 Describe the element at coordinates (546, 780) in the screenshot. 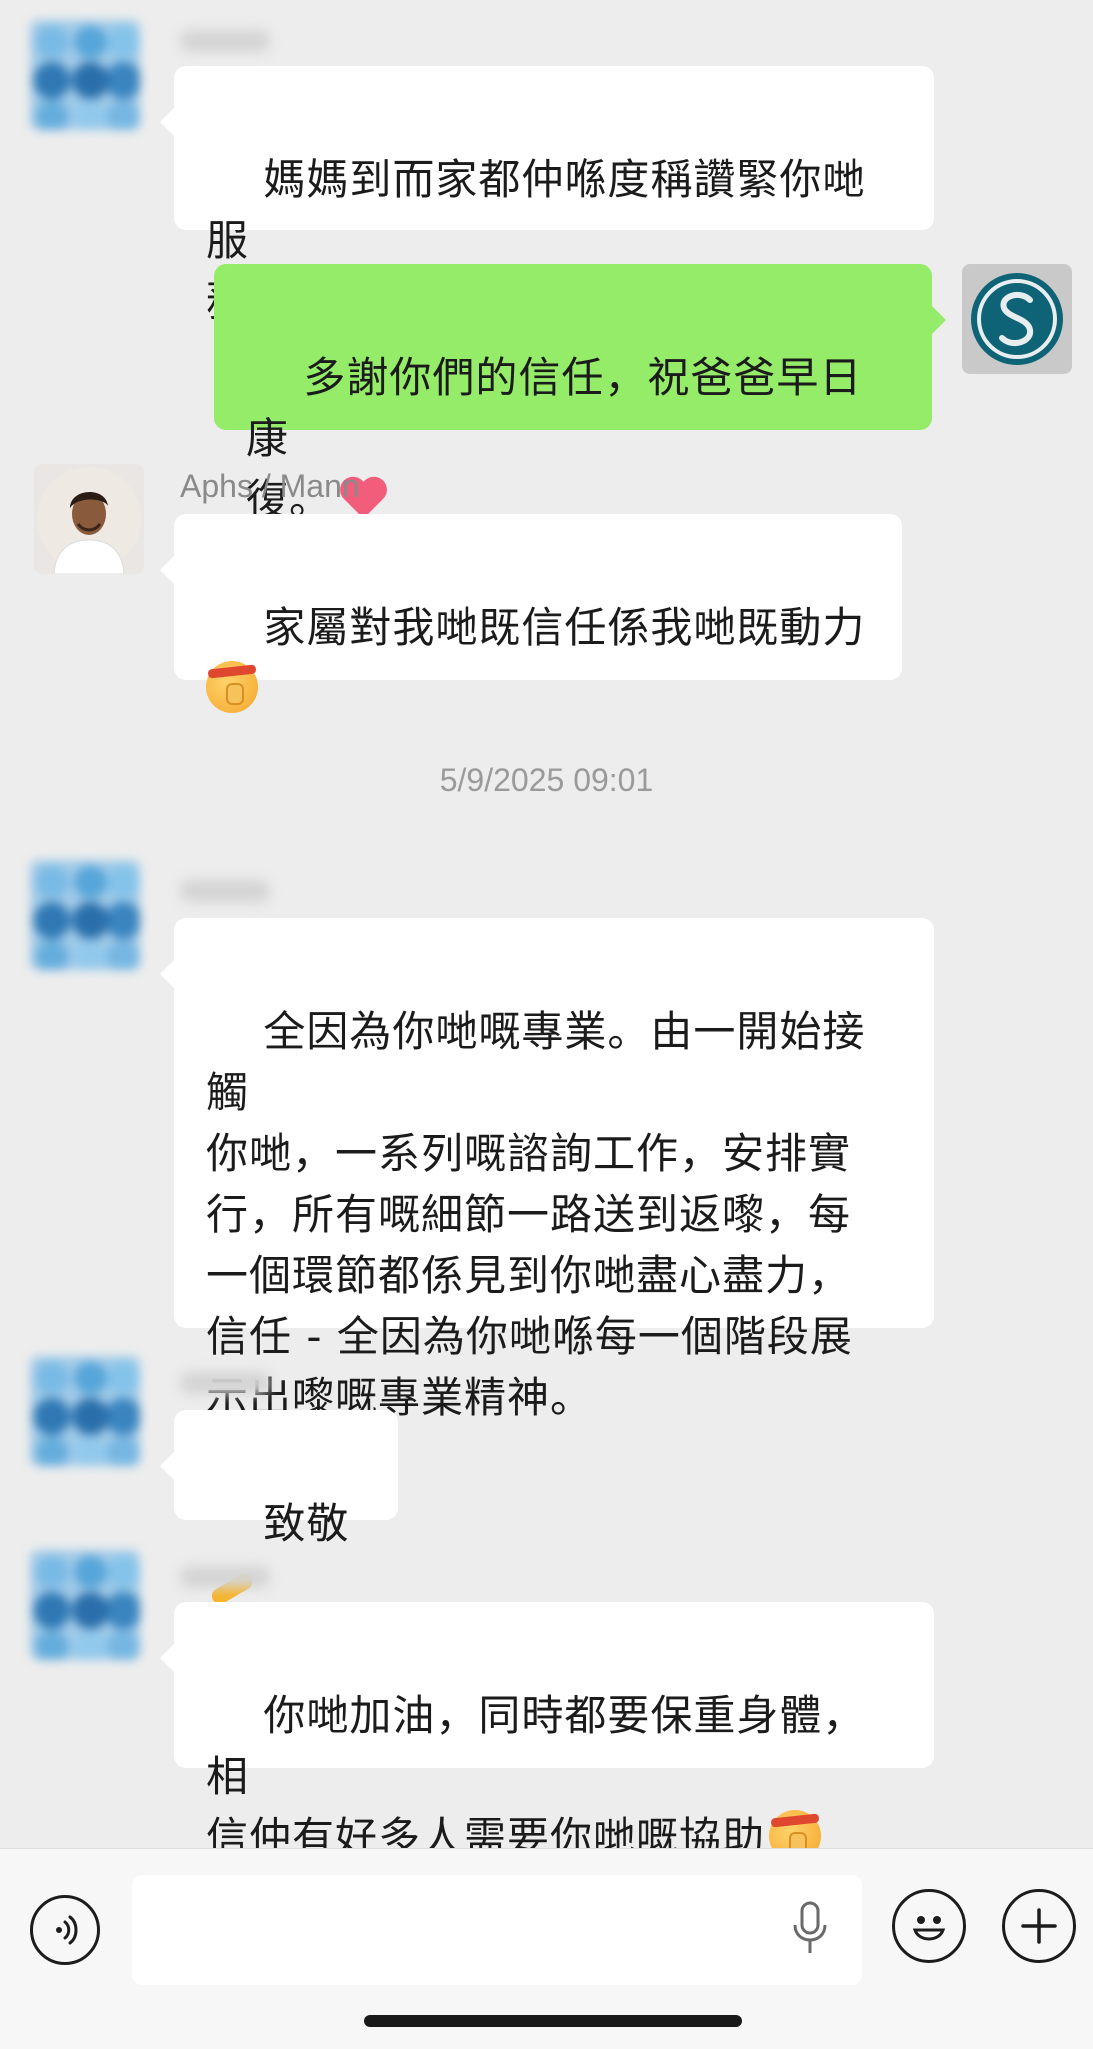

I see `timestamp: 5/9/2025 09:01` at that location.